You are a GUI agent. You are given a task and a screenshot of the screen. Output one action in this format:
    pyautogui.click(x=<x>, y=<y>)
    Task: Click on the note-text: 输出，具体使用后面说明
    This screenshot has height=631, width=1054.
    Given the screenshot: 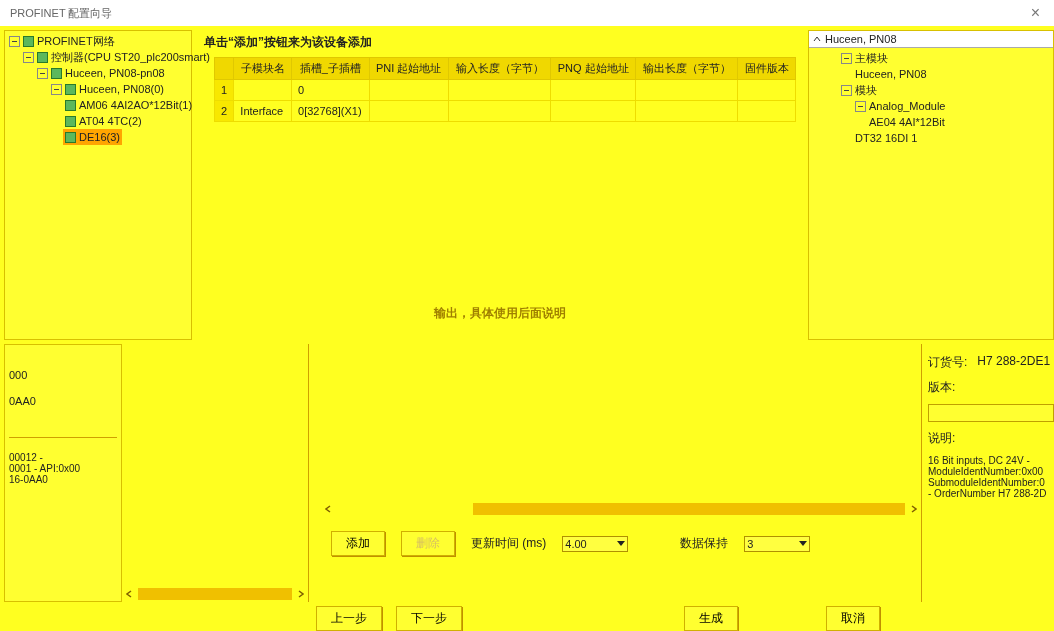 What is the action you would take?
    pyautogui.click(x=499, y=313)
    